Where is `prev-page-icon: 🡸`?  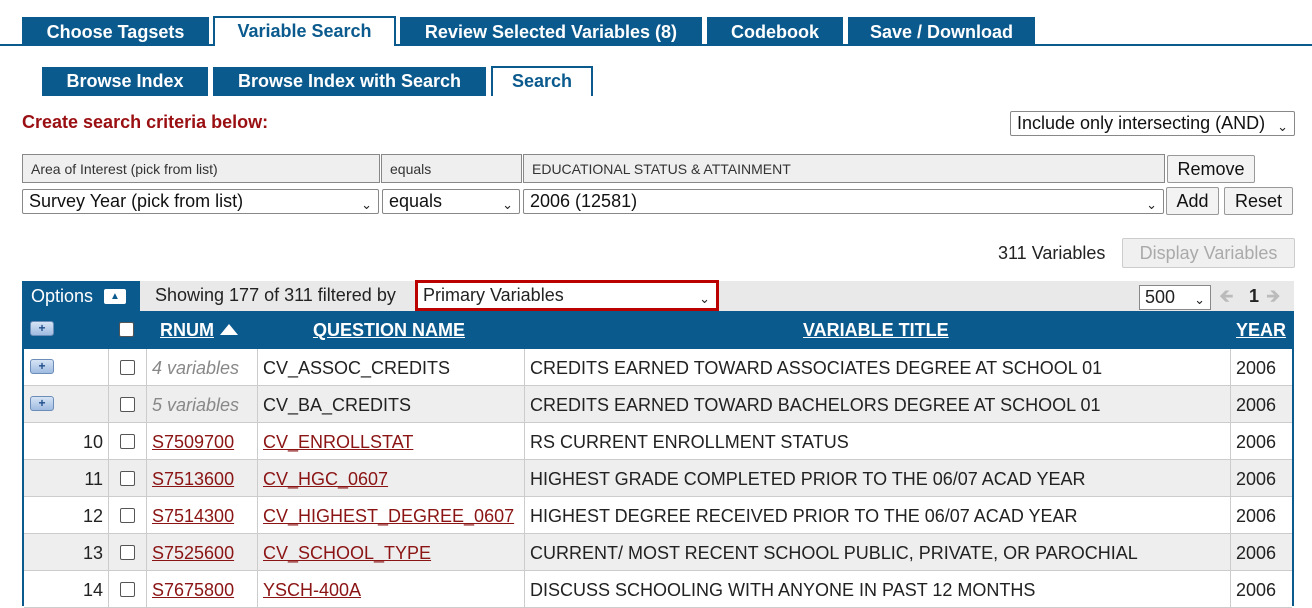 prev-page-icon: 🡸 is located at coordinates (1226, 299).